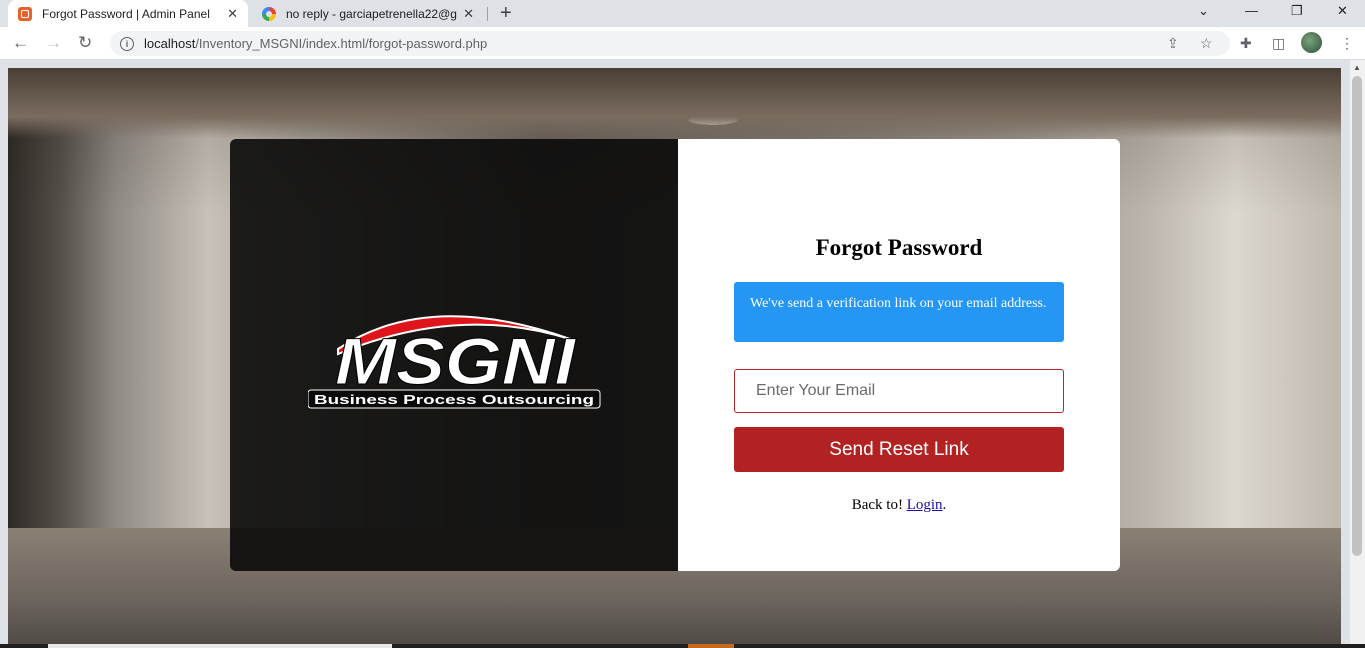 Image resolution: width=1365 pixels, height=648 pixels. Describe the element at coordinates (1173, 43) in the screenshot. I see `share-icon: ⇪` at that location.